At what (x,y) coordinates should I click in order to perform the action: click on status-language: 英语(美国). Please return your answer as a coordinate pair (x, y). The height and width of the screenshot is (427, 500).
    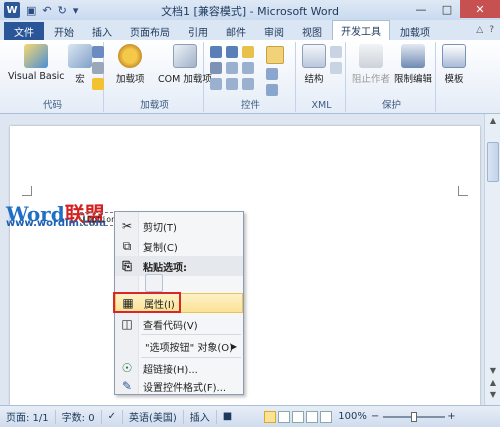
    Looking at the image, I should click on (153, 416).